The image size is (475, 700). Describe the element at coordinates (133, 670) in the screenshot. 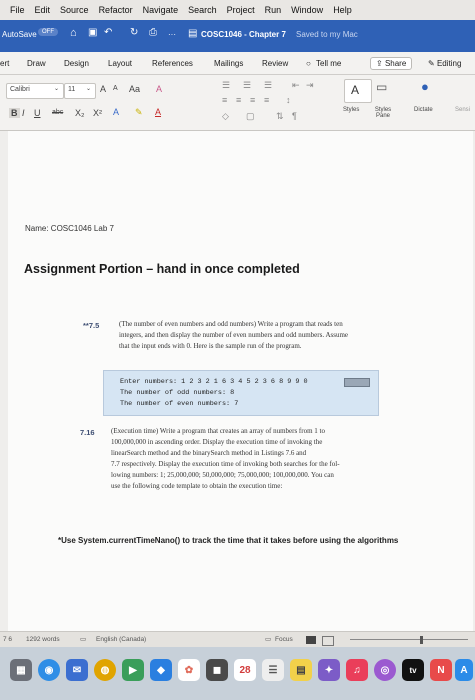

I see `facetime-icon: ▶` at that location.